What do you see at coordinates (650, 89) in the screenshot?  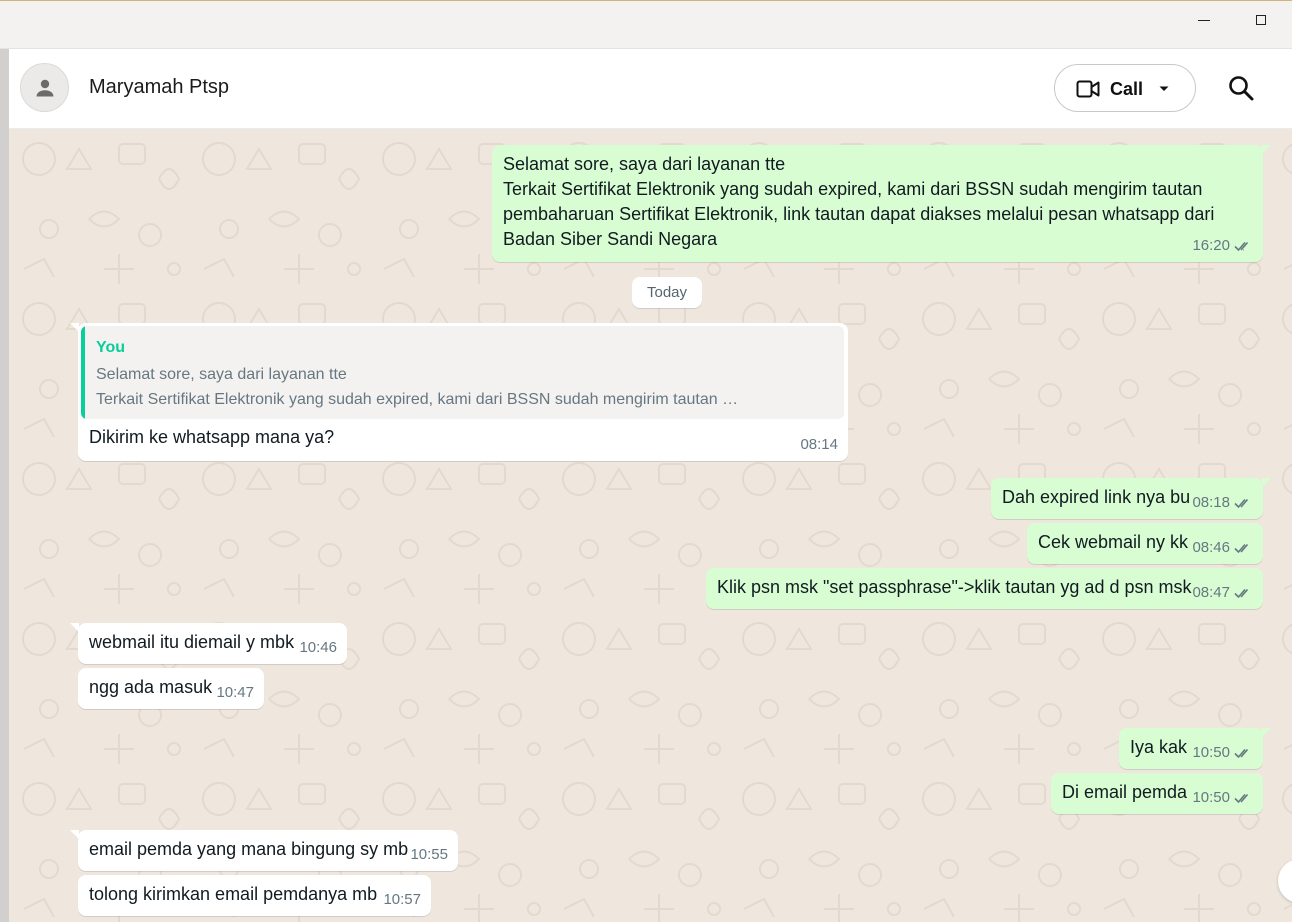 I see `chat-header: Maryamah Ptsp Call` at bounding box center [650, 89].